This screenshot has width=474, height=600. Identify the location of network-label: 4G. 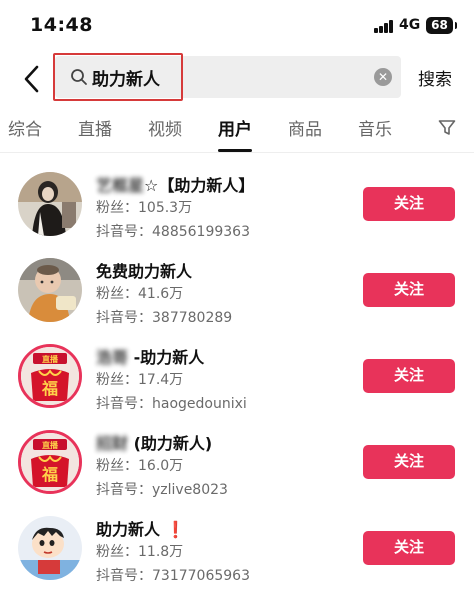
(410, 25).